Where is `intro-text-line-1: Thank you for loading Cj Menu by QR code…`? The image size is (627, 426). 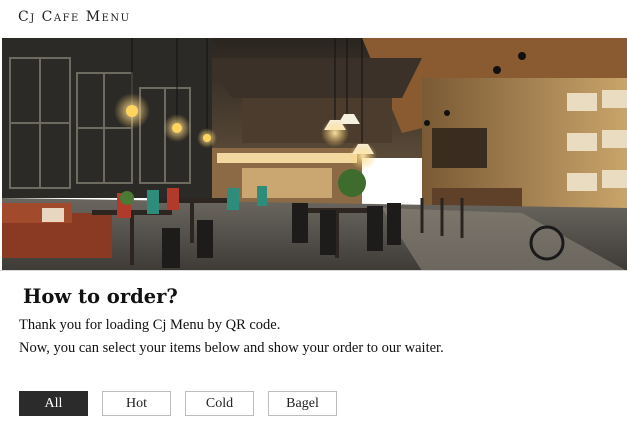 intro-text-line-1: Thank you for loading Cj Menu by QR code… is located at coordinates (150, 325).